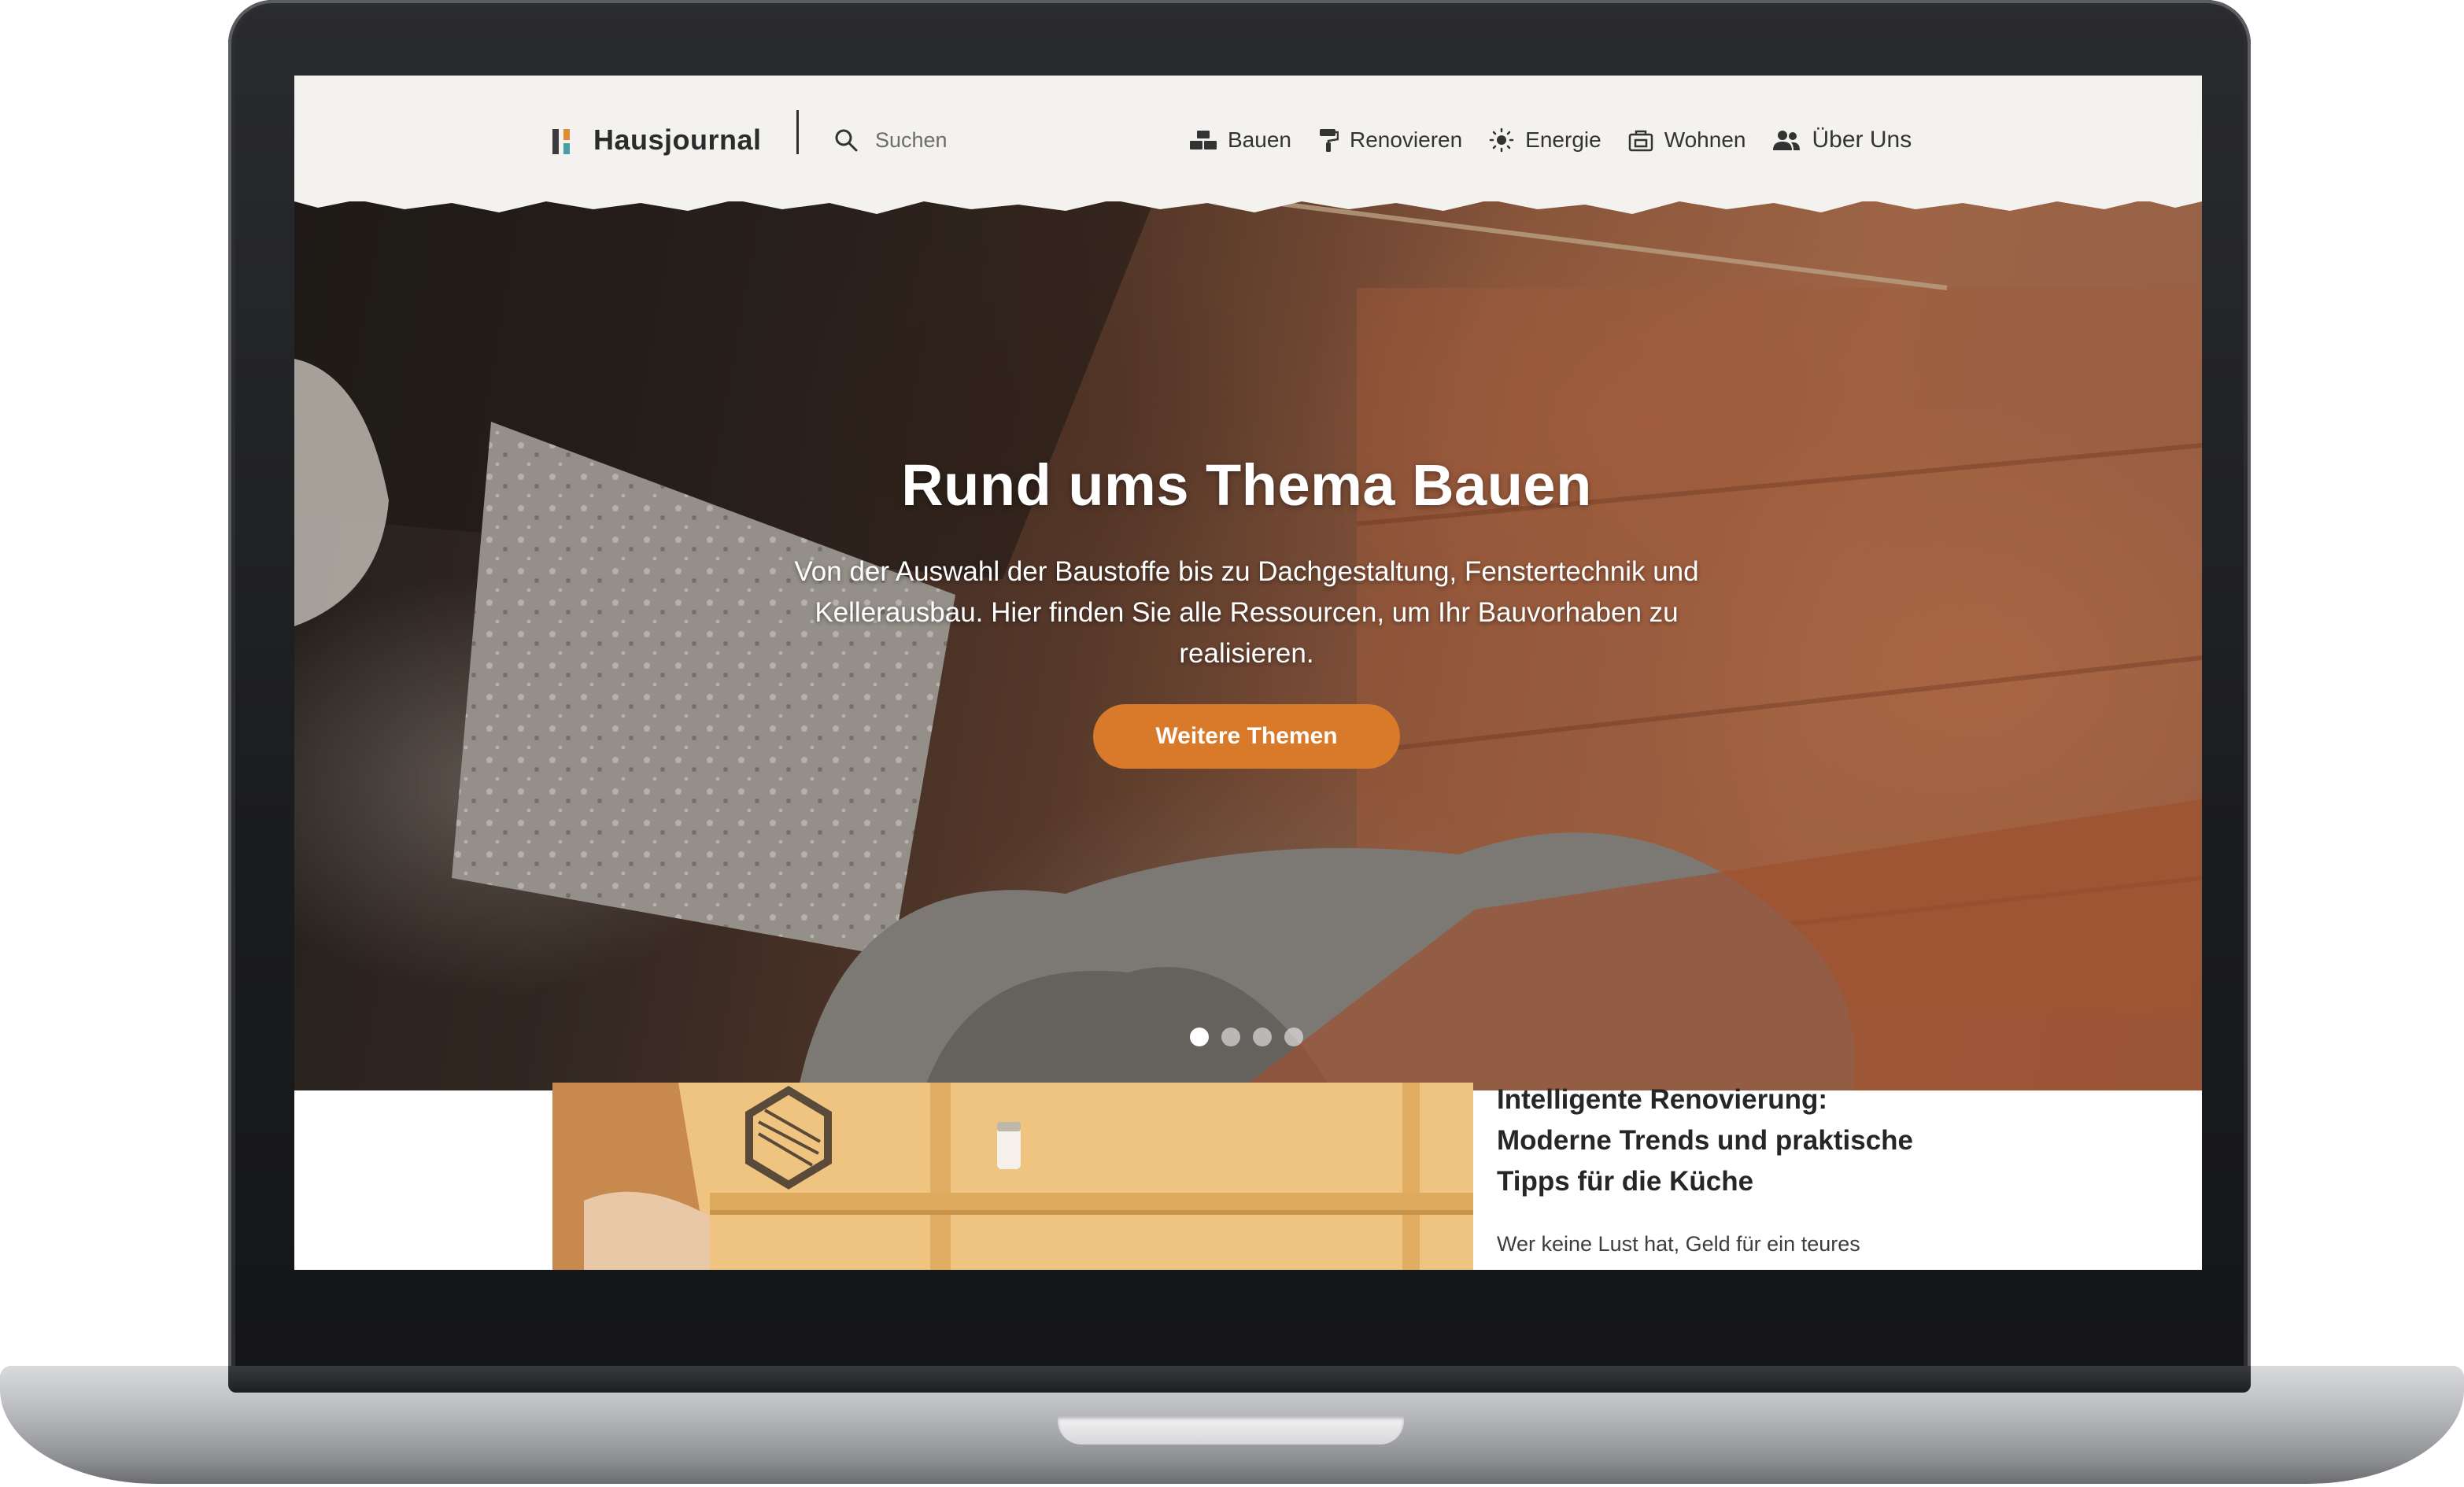 This screenshot has height=1487, width=2464. Describe the element at coordinates (1329, 140) in the screenshot. I see `paint-roller-icon` at that location.